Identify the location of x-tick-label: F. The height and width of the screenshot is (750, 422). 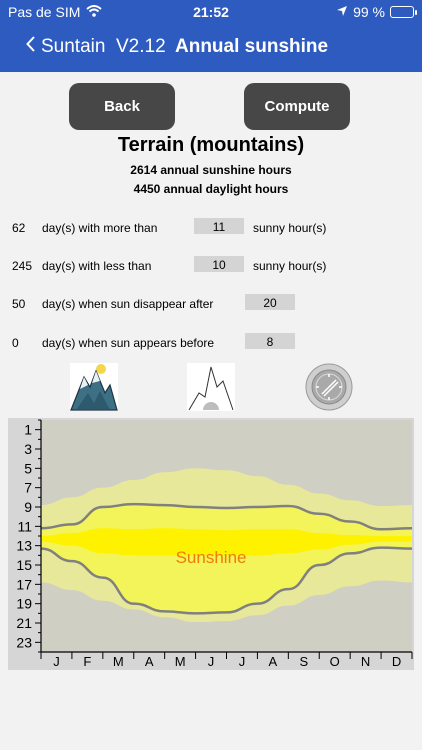
(87, 661).